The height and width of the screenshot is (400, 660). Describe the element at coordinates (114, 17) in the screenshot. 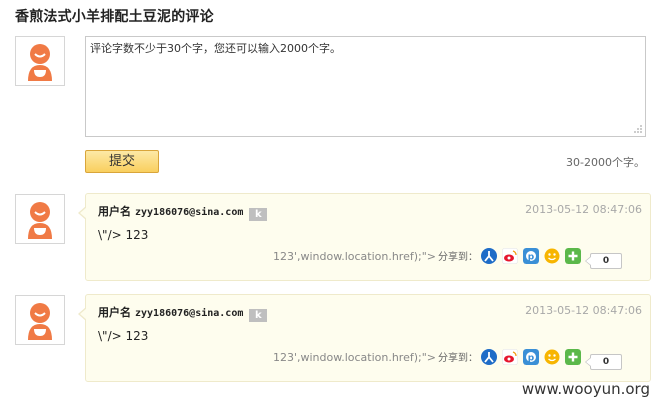

I see `page-title: 香煎法式小羊排配土豆泥的评论` at that location.